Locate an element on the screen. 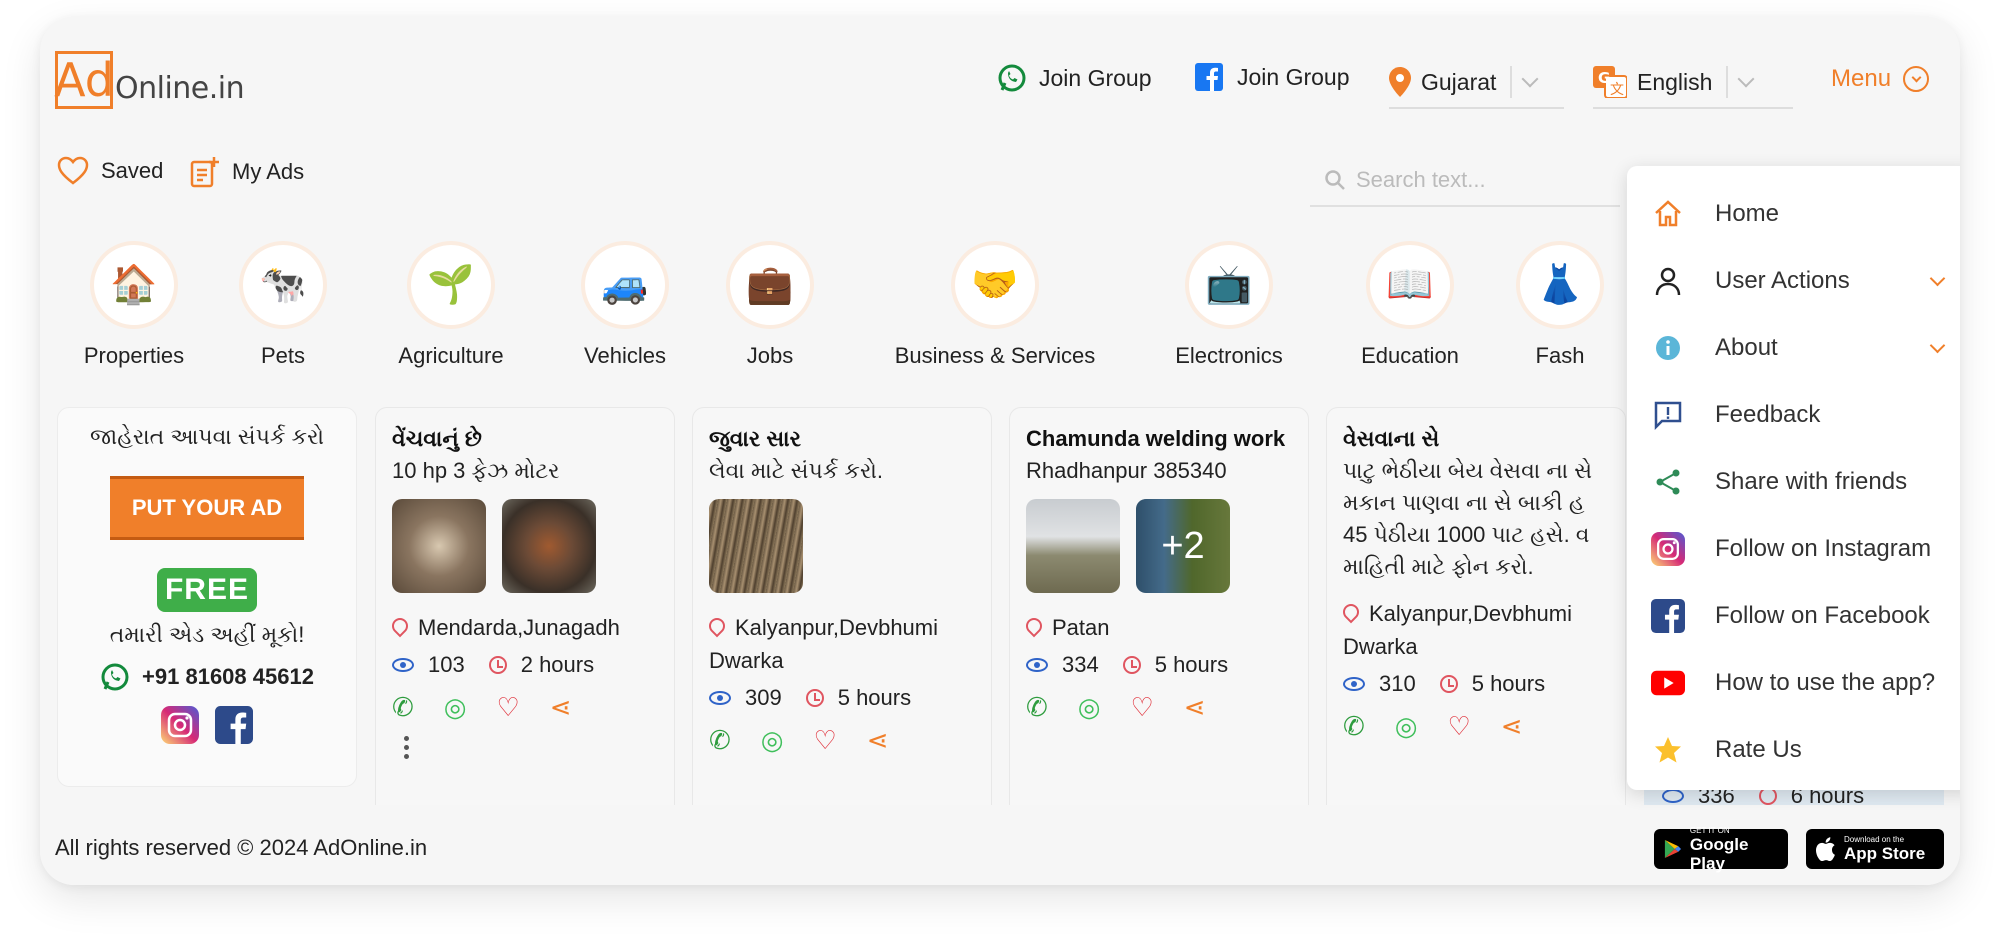 The image size is (2005, 952). ad-thumbnail: +2 is located at coordinates (1183, 546).